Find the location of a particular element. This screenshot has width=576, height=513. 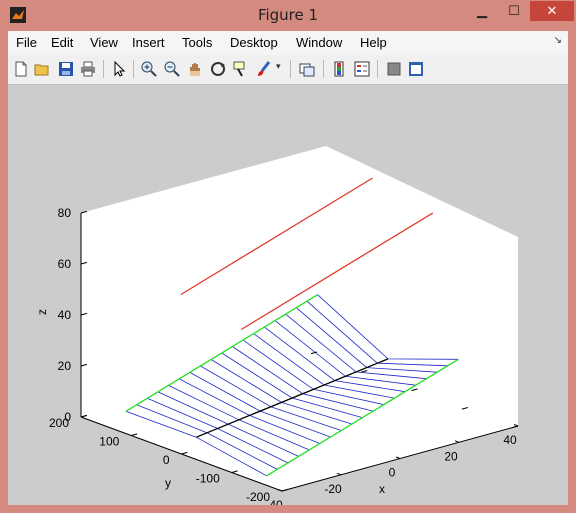

menu-help: Help is located at coordinates (373, 42).